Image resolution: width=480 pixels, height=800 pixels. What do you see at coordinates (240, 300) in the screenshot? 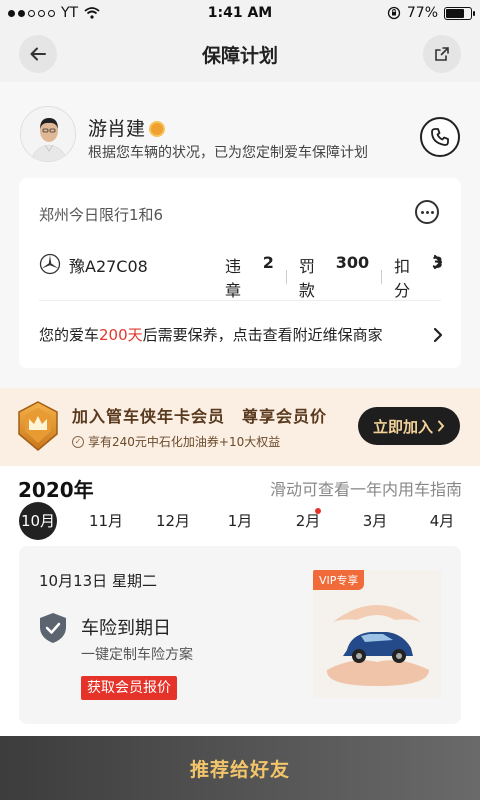
I see `card-divider` at bounding box center [240, 300].